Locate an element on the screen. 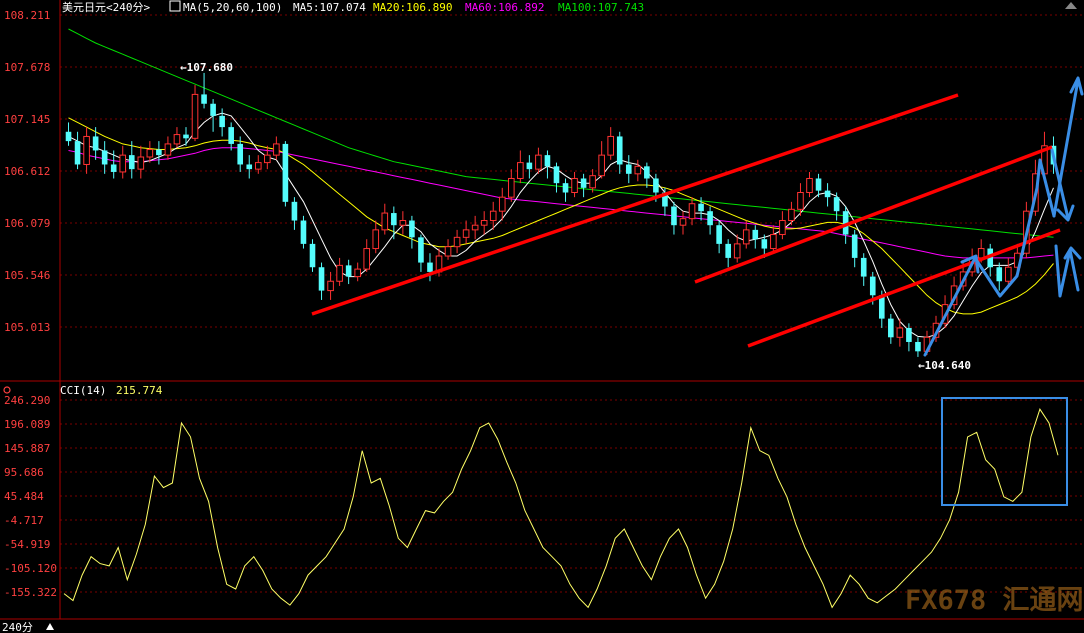  price-tick: 106.612 is located at coordinates (27, 171).